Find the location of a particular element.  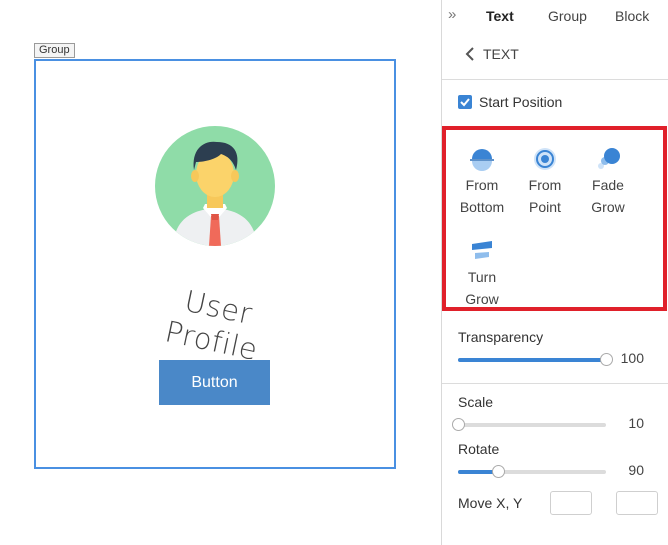

back-label: TEXT is located at coordinates (501, 54).